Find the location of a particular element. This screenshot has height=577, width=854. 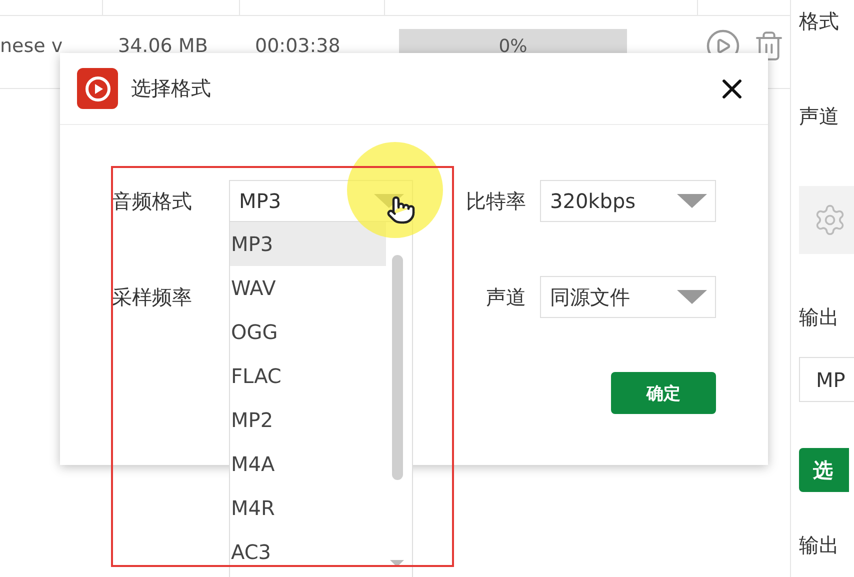

dropdown-option: OGG is located at coordinates (308, 332).